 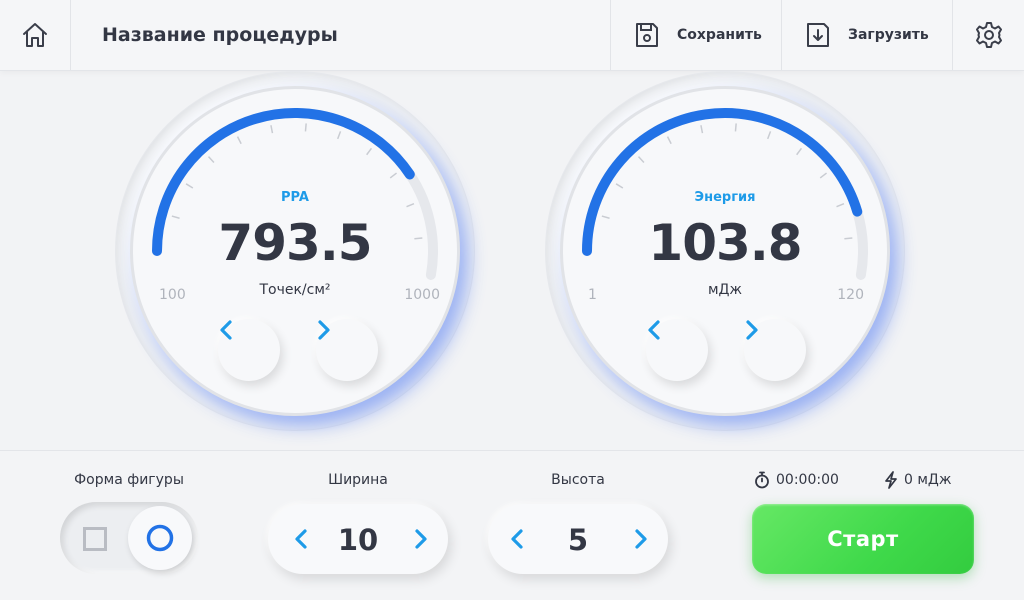 I want to click on ppa-decrease-button, so click(x=249, y=350).